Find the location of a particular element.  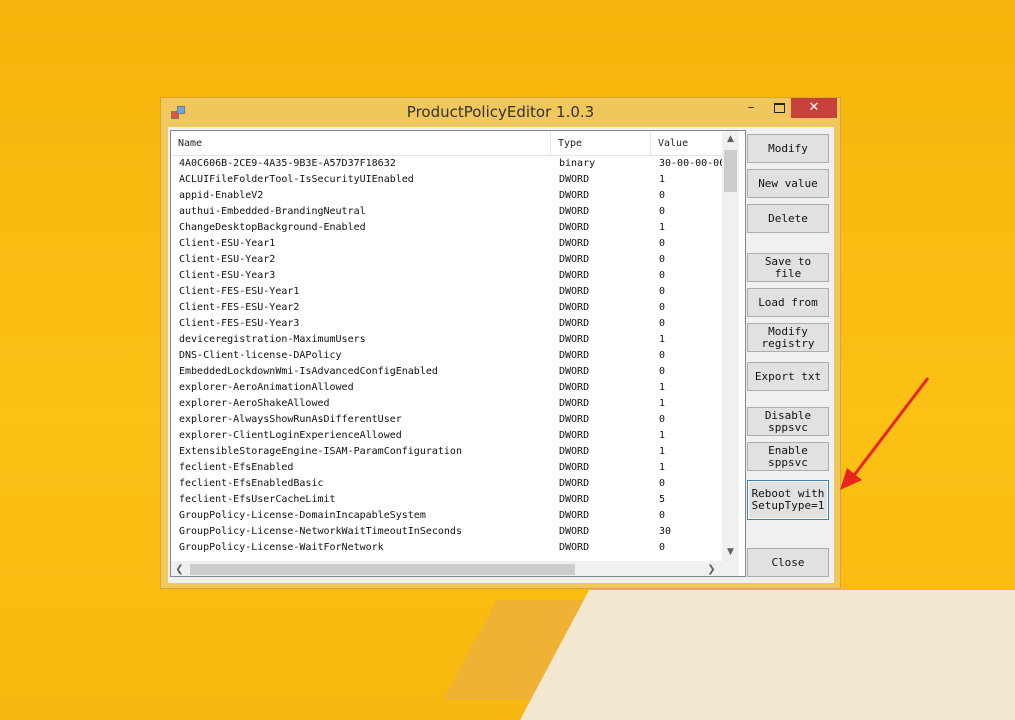

list-row: GroupPolicy-License-WaitForNetwork DWORD 0 is located at coordinates (446, 548).